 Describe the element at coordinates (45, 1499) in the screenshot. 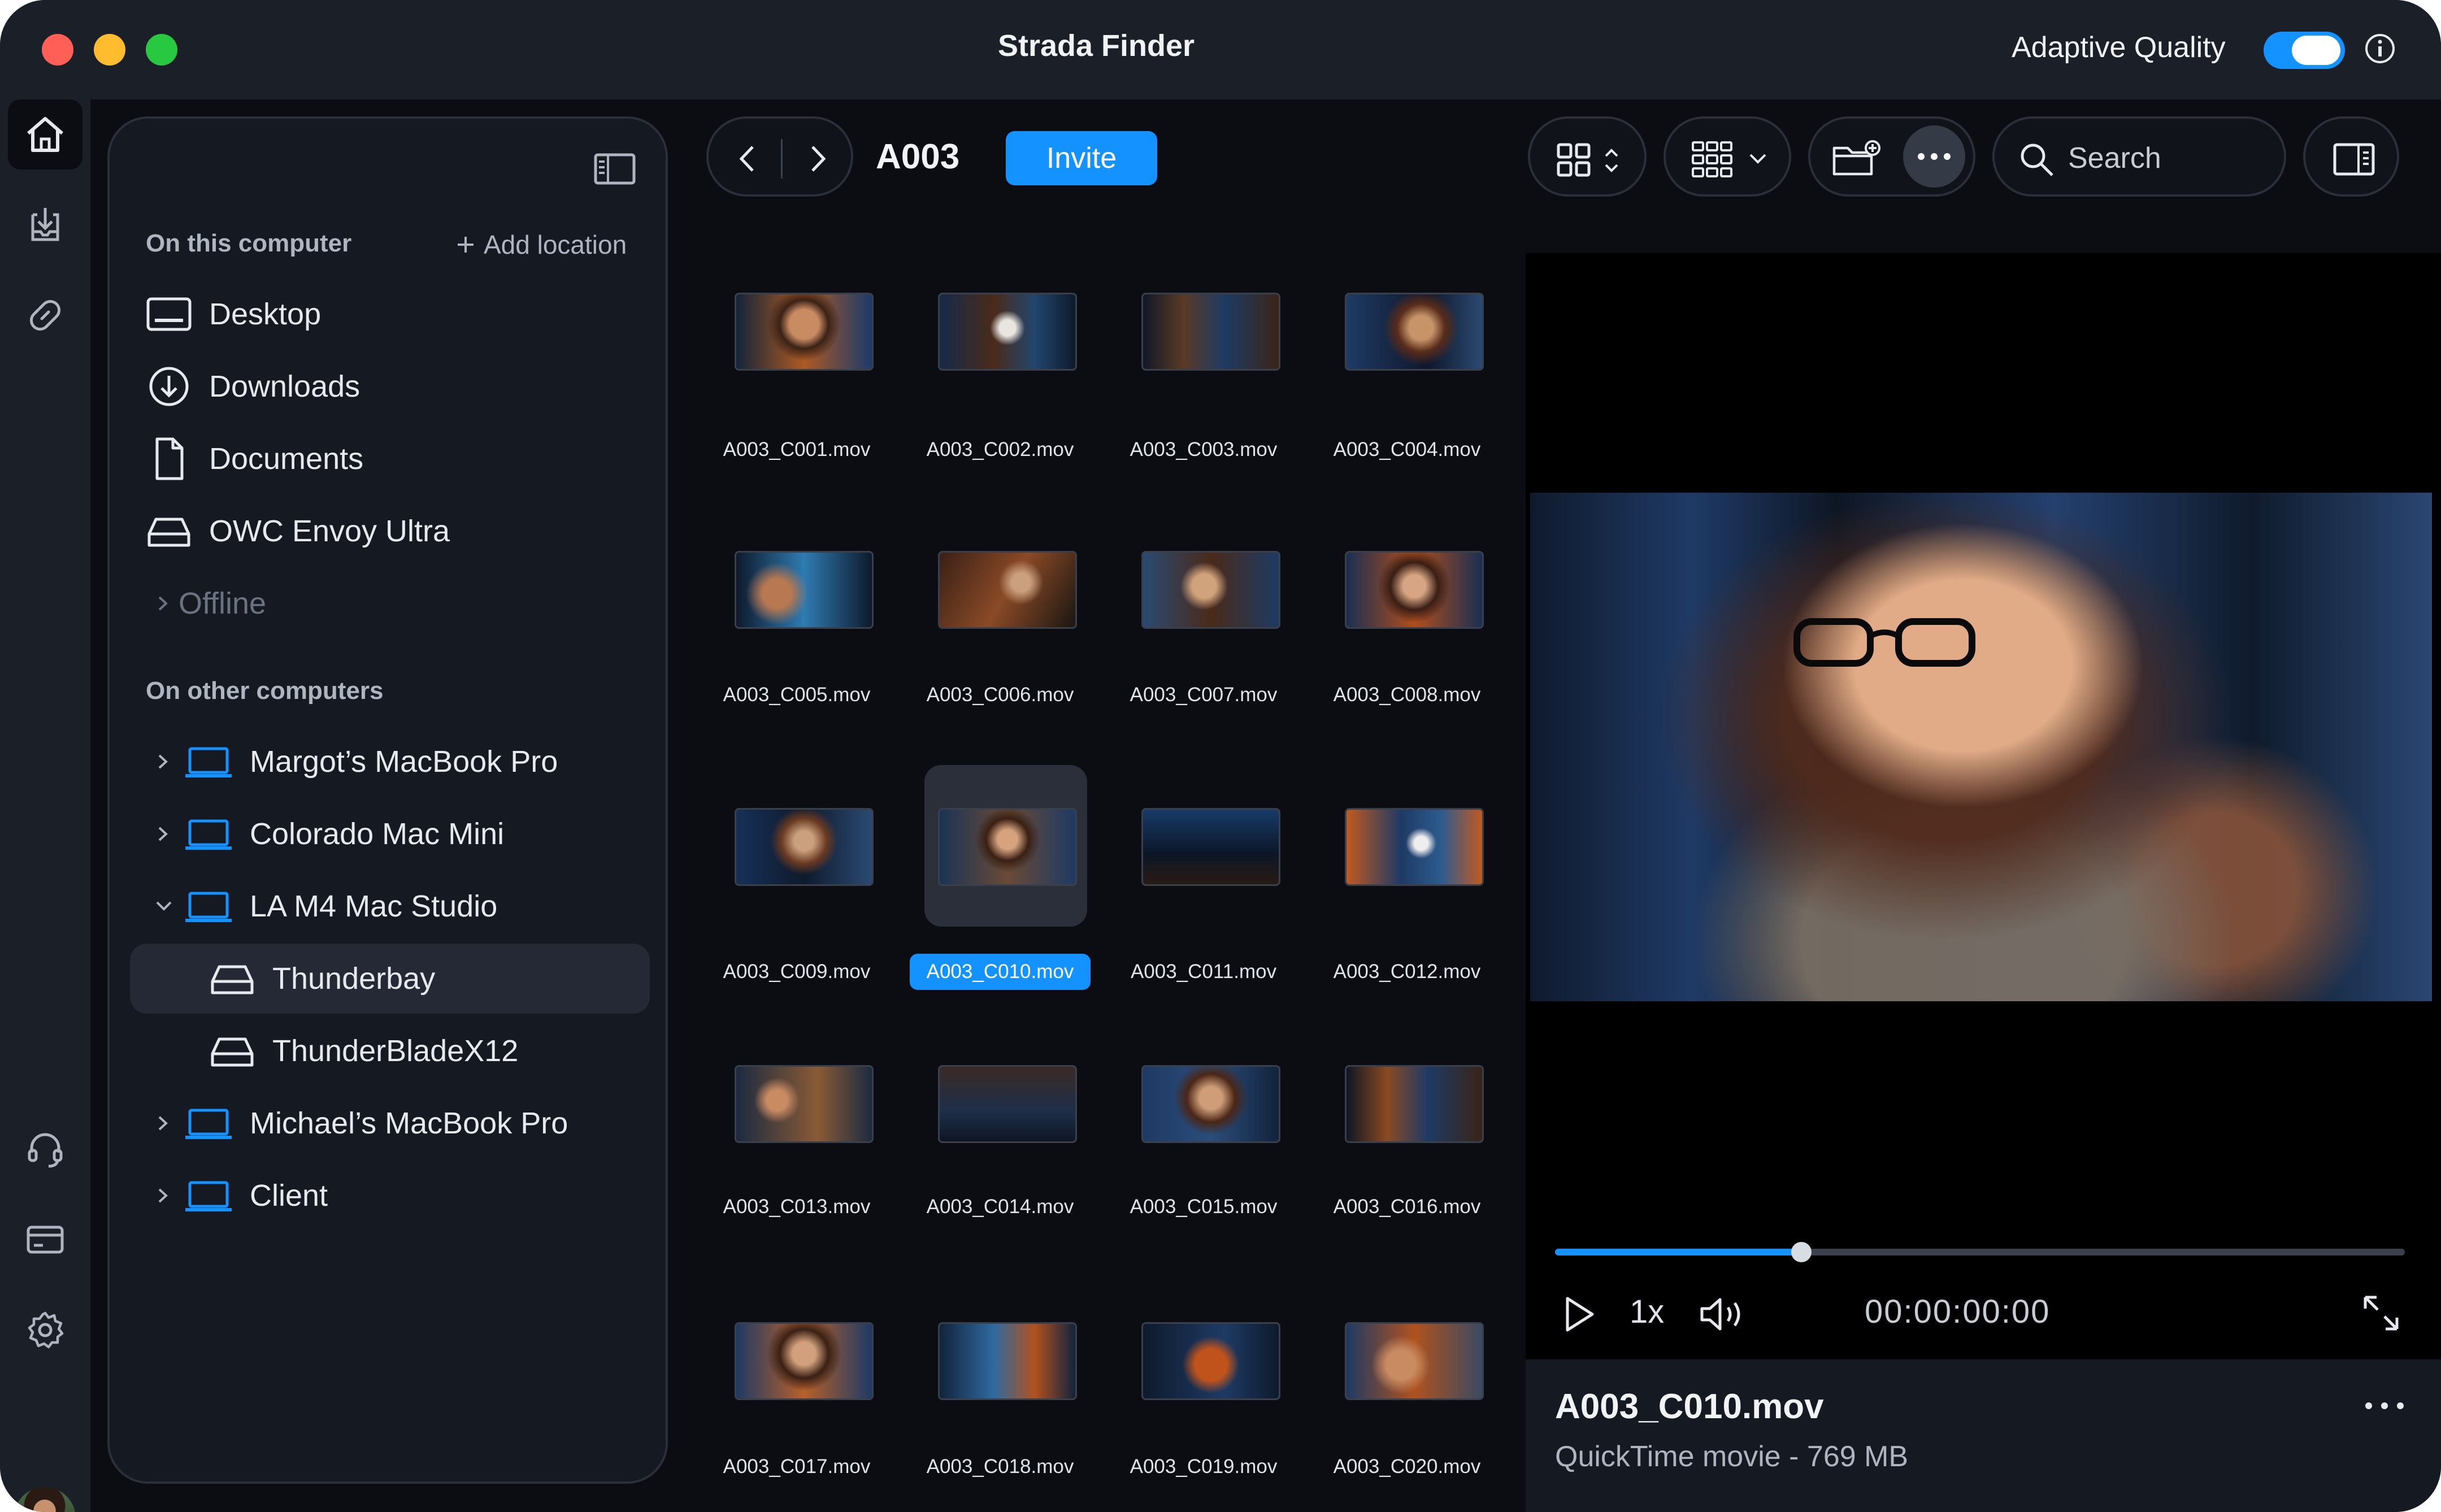

I see `user-avatar` at that location.